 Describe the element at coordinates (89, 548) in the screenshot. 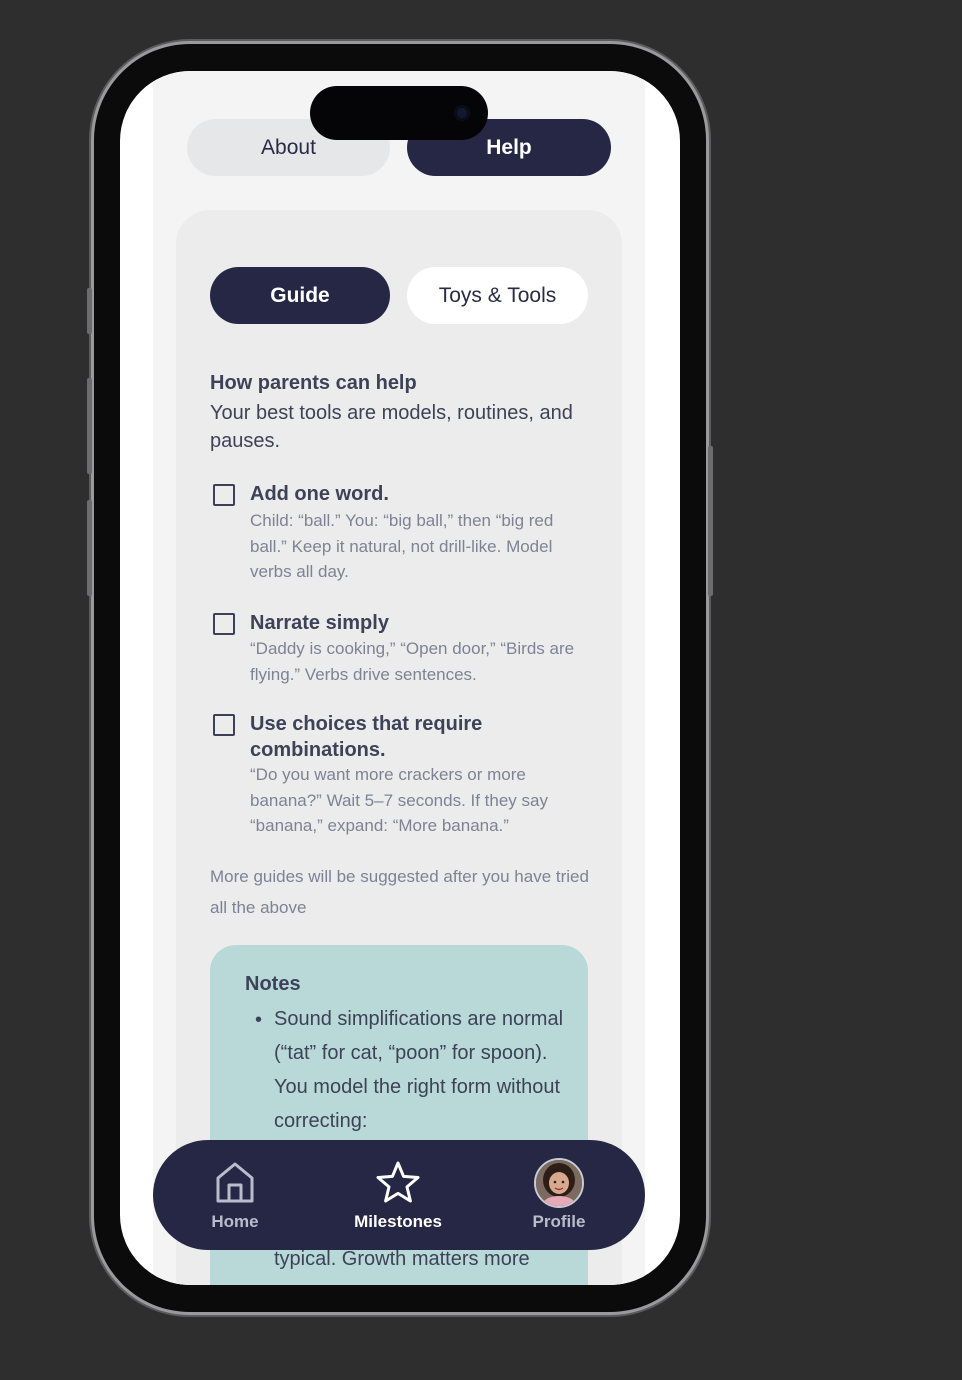

I see `volume-down-button` at that location.